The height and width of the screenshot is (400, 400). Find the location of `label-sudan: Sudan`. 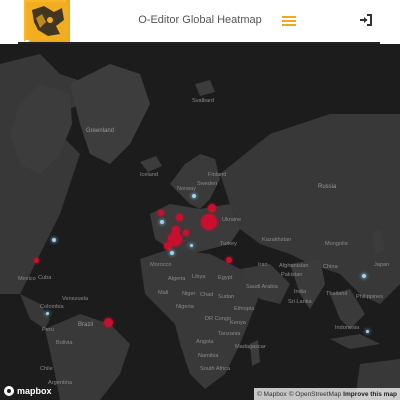

label-sudan: Sudan is located at coordinates (226, 297).